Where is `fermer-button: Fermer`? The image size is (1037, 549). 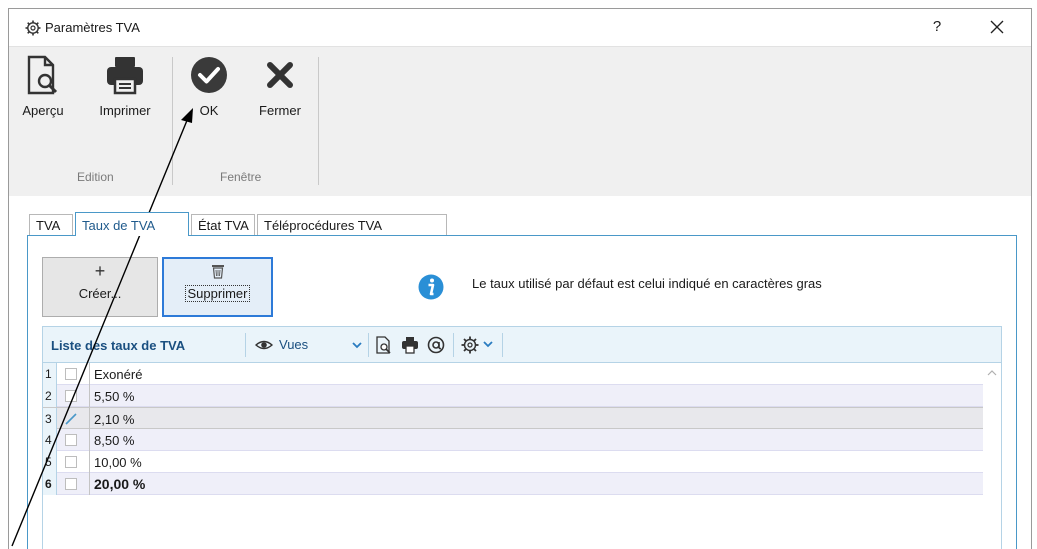
fermer-button: Fermer is located at coordinates (280, 85).